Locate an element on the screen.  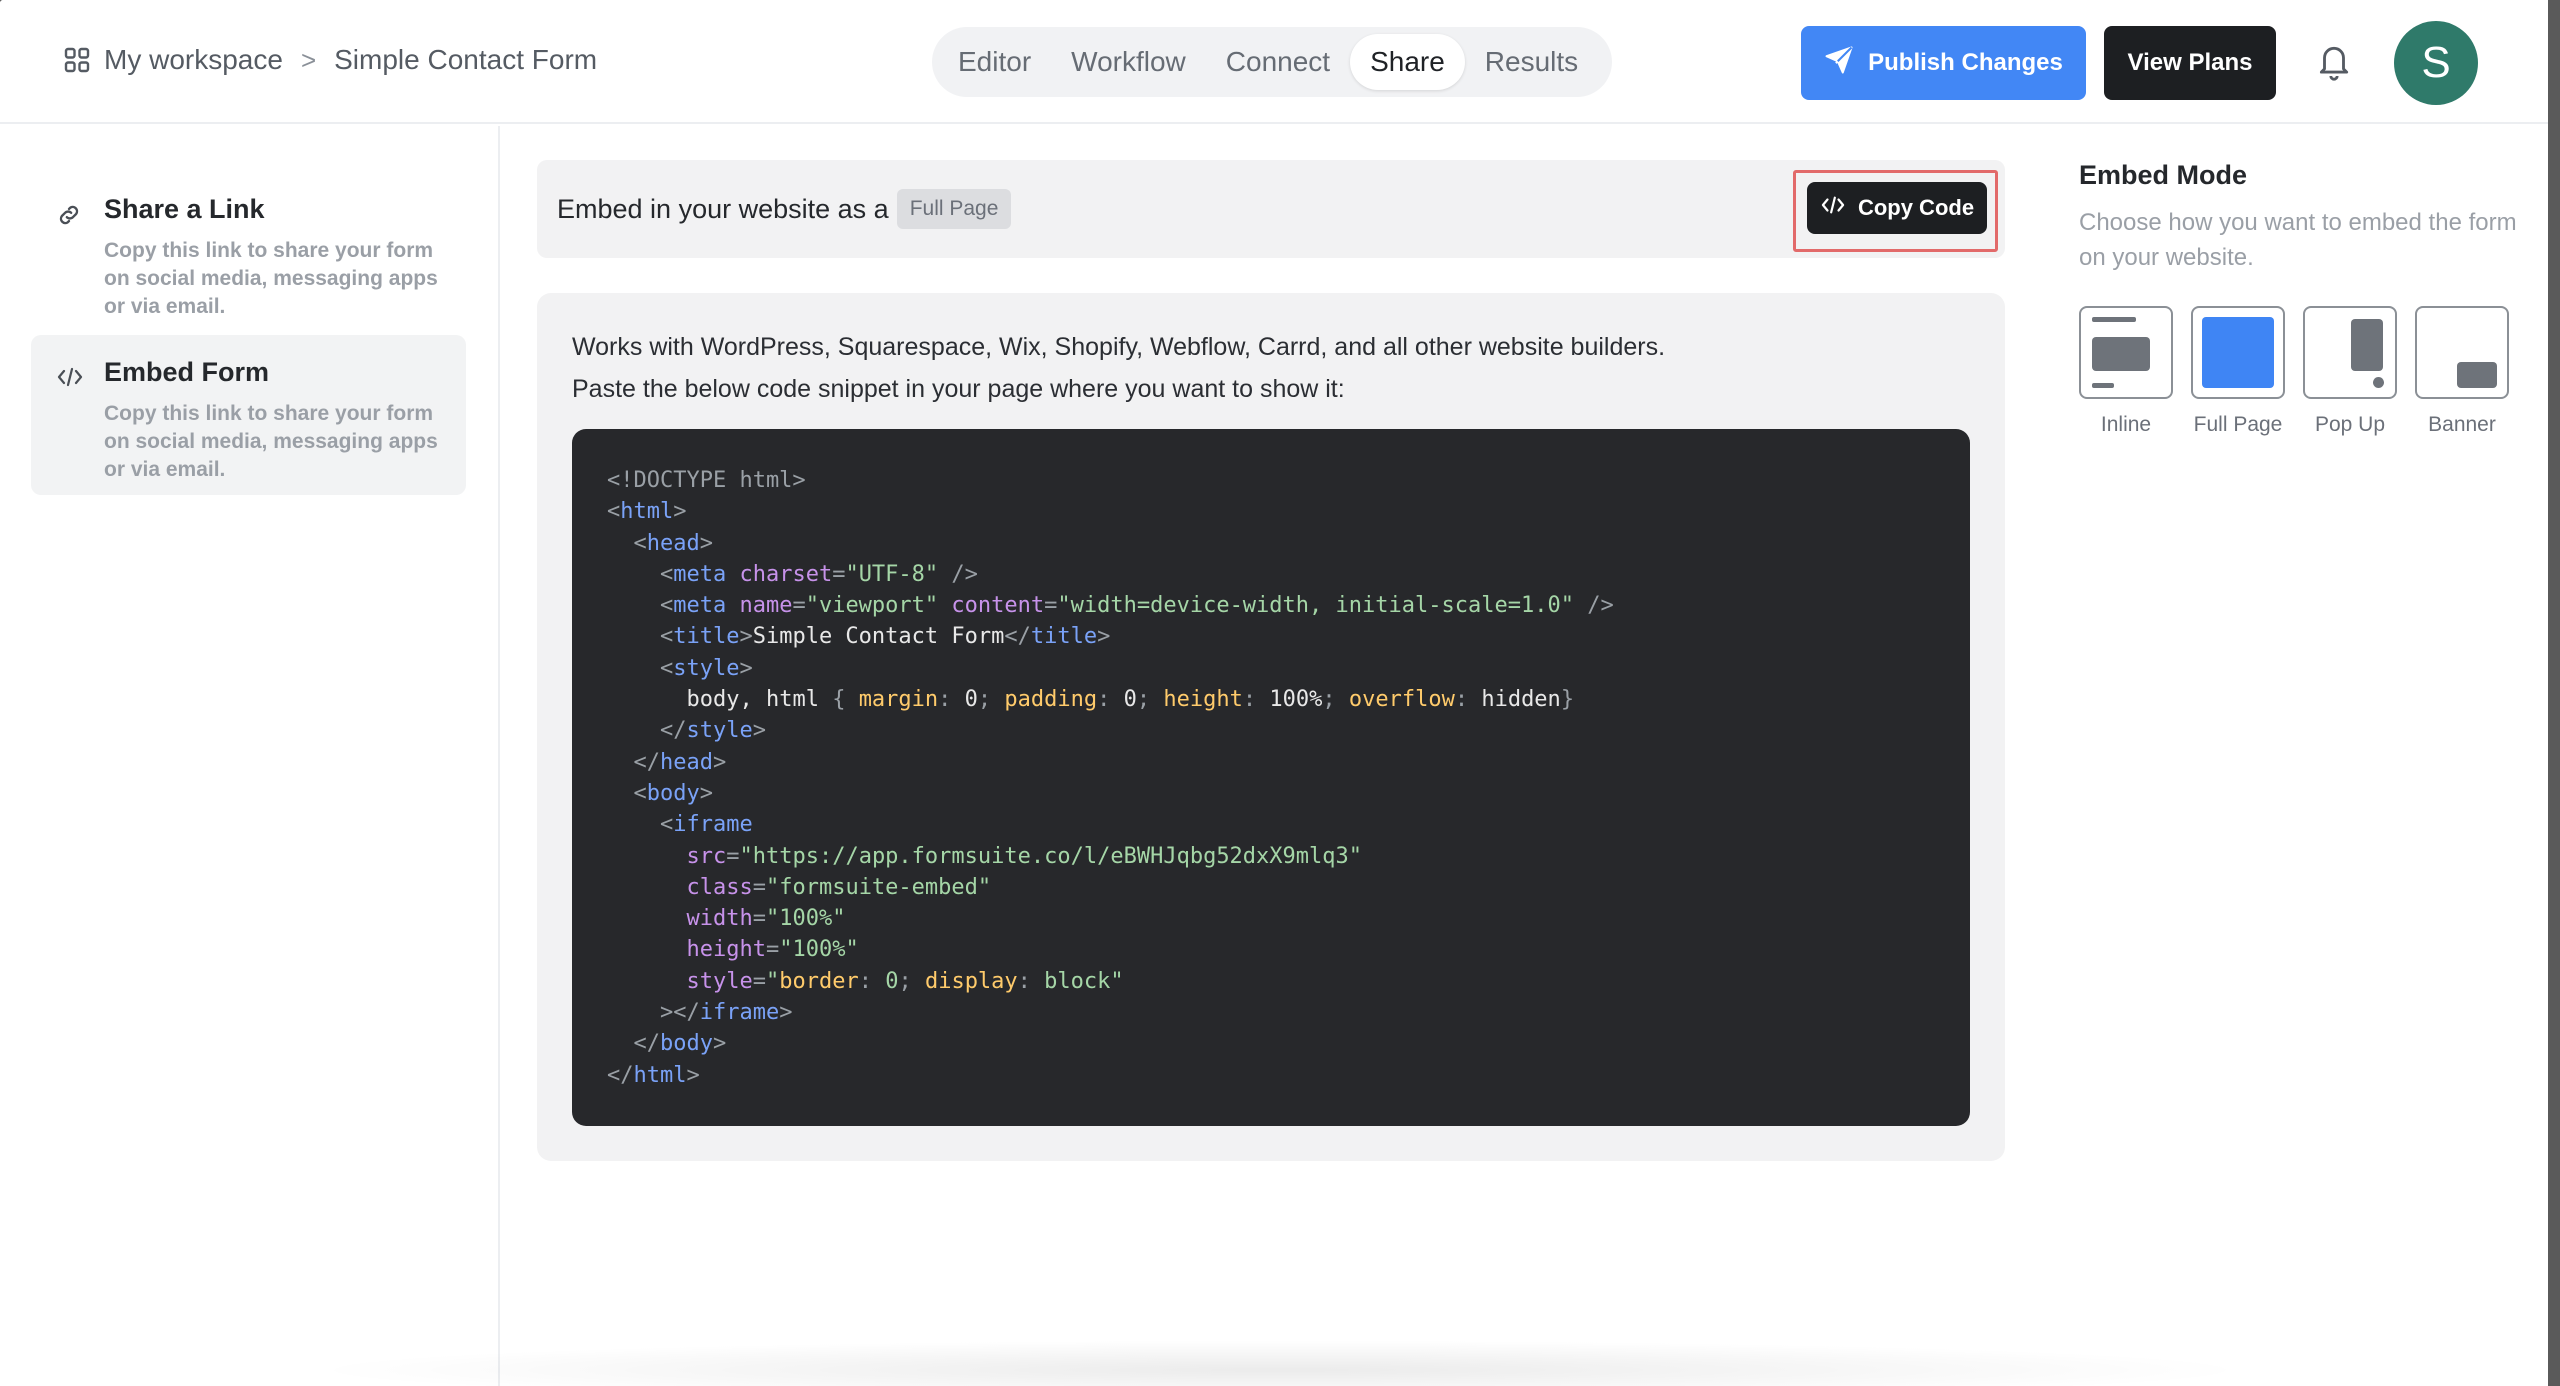
mode-full-page: Full Page is located at coordinates (2238, 371).